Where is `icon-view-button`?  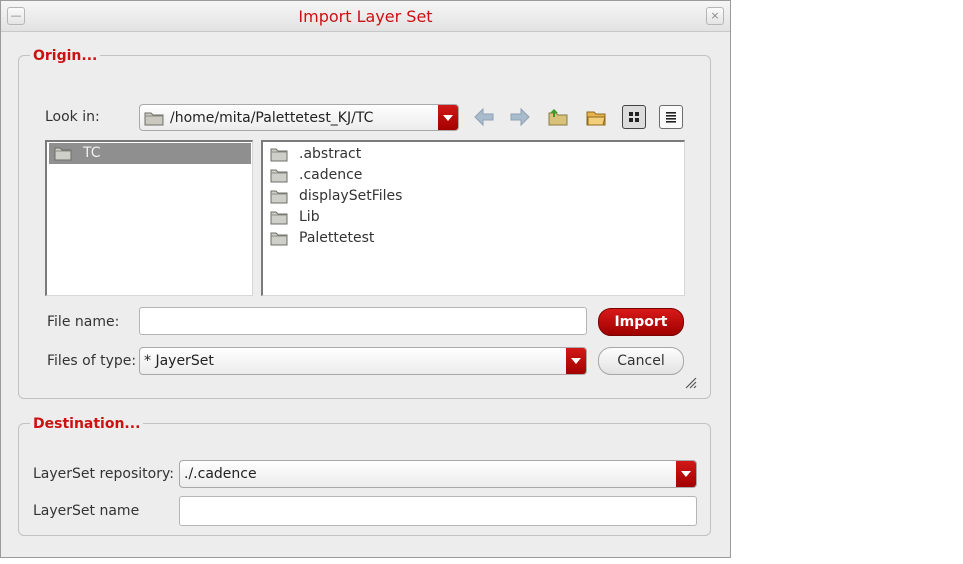
icon-view-button is located at coordinates (634, 117).